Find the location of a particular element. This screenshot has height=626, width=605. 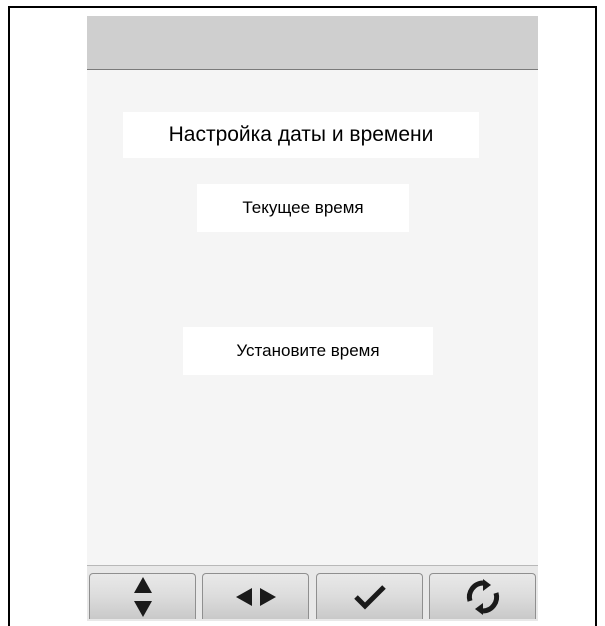

current-time-label: Текущее время is located at coordinates (303, 208).